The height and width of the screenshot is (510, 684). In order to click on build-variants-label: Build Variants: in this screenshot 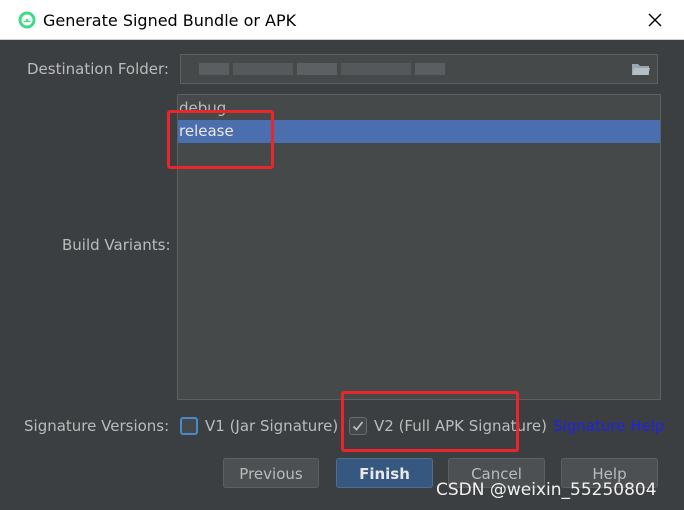, I will do `click(116, 245)`.